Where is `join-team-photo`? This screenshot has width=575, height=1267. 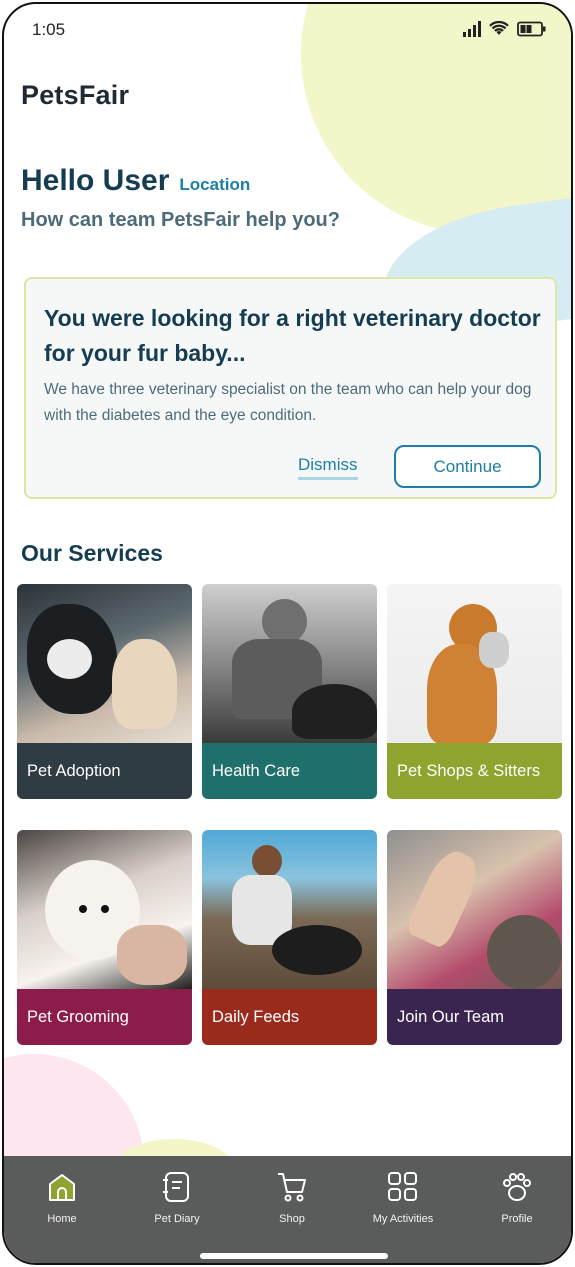
join-team-photo is located at coordinates (474, 910).